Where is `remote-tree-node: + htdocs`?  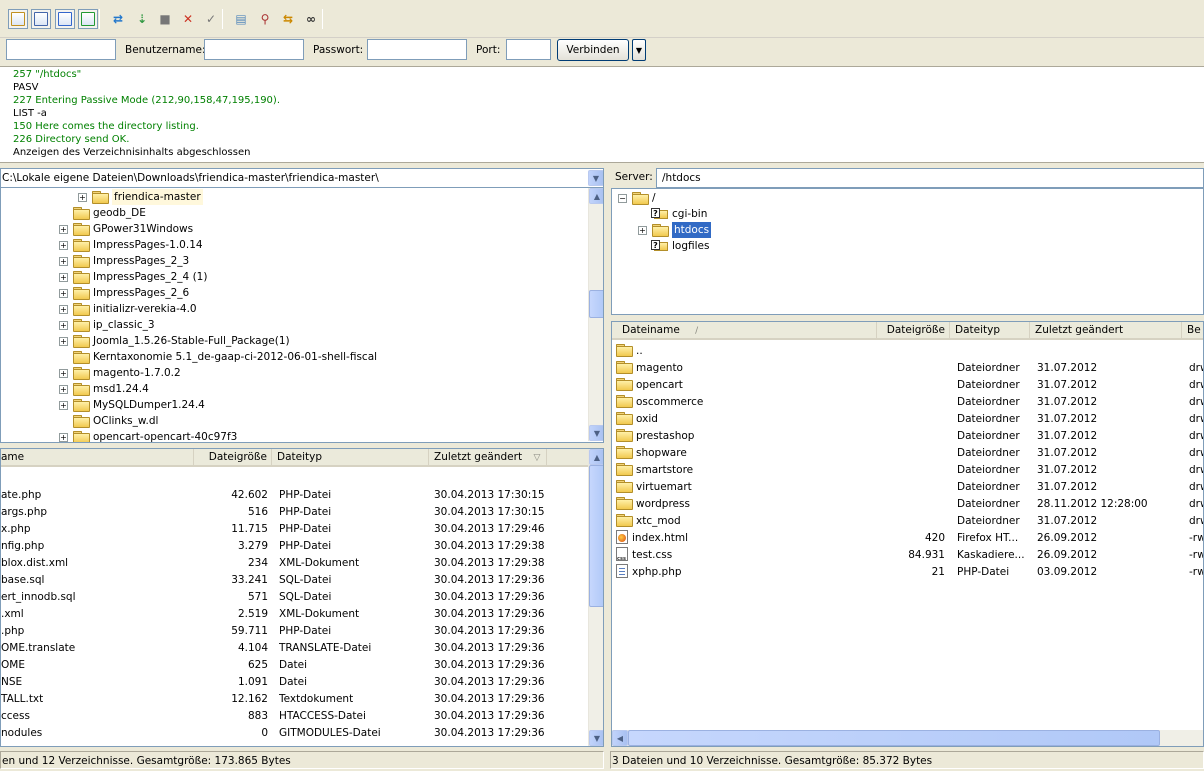 remote-tree-node: + htdocs is located at coordinates (675, 230).